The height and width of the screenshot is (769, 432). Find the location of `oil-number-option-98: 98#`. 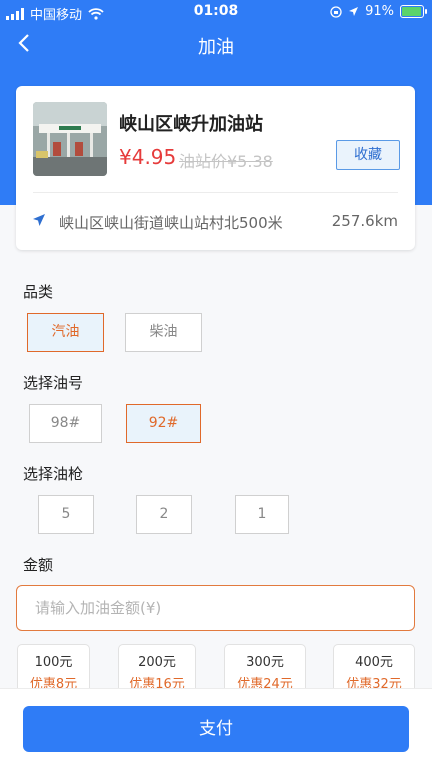

oil-number-option-98: 98# is located at coordinates (65, 423).